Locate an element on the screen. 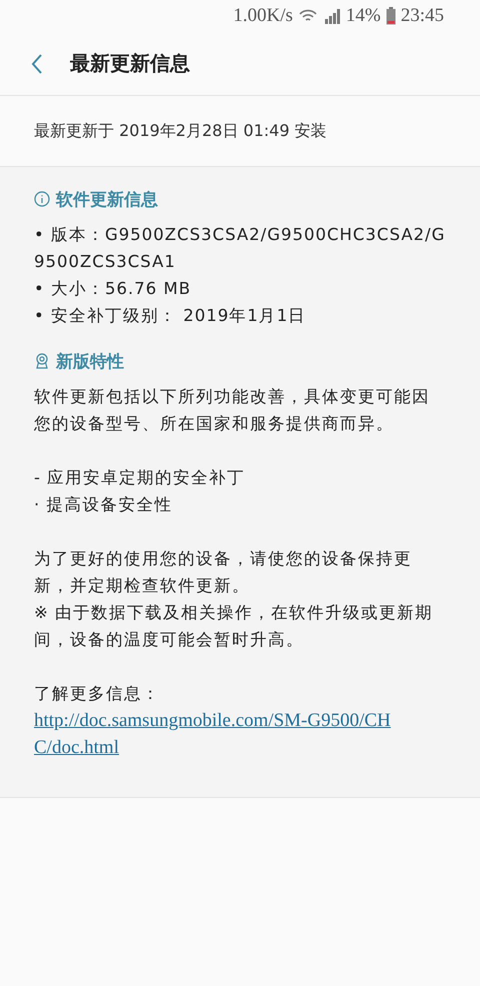 Image resolution: width=480 pixels, height=986 pixels. battery-icon is located at coordinates (391, 16).